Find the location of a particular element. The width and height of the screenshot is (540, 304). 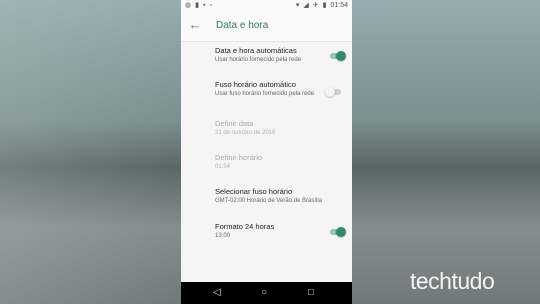

auto-datetime-toggle is located at coordinates (338, 56).